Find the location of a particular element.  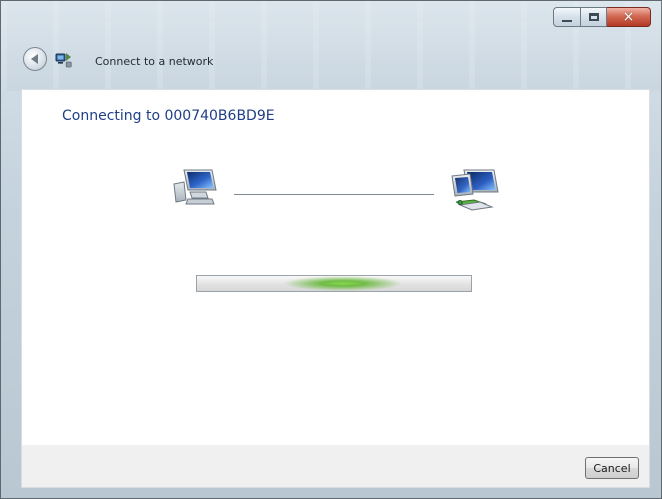

back-button is located at coordinates (35, 59).